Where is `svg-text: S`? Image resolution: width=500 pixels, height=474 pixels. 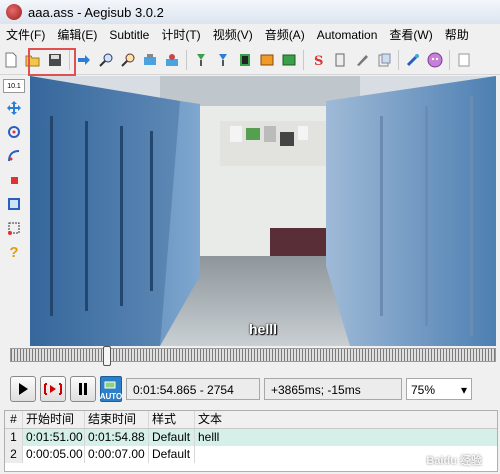
svg-text: S is located at coordinates (318, 60).